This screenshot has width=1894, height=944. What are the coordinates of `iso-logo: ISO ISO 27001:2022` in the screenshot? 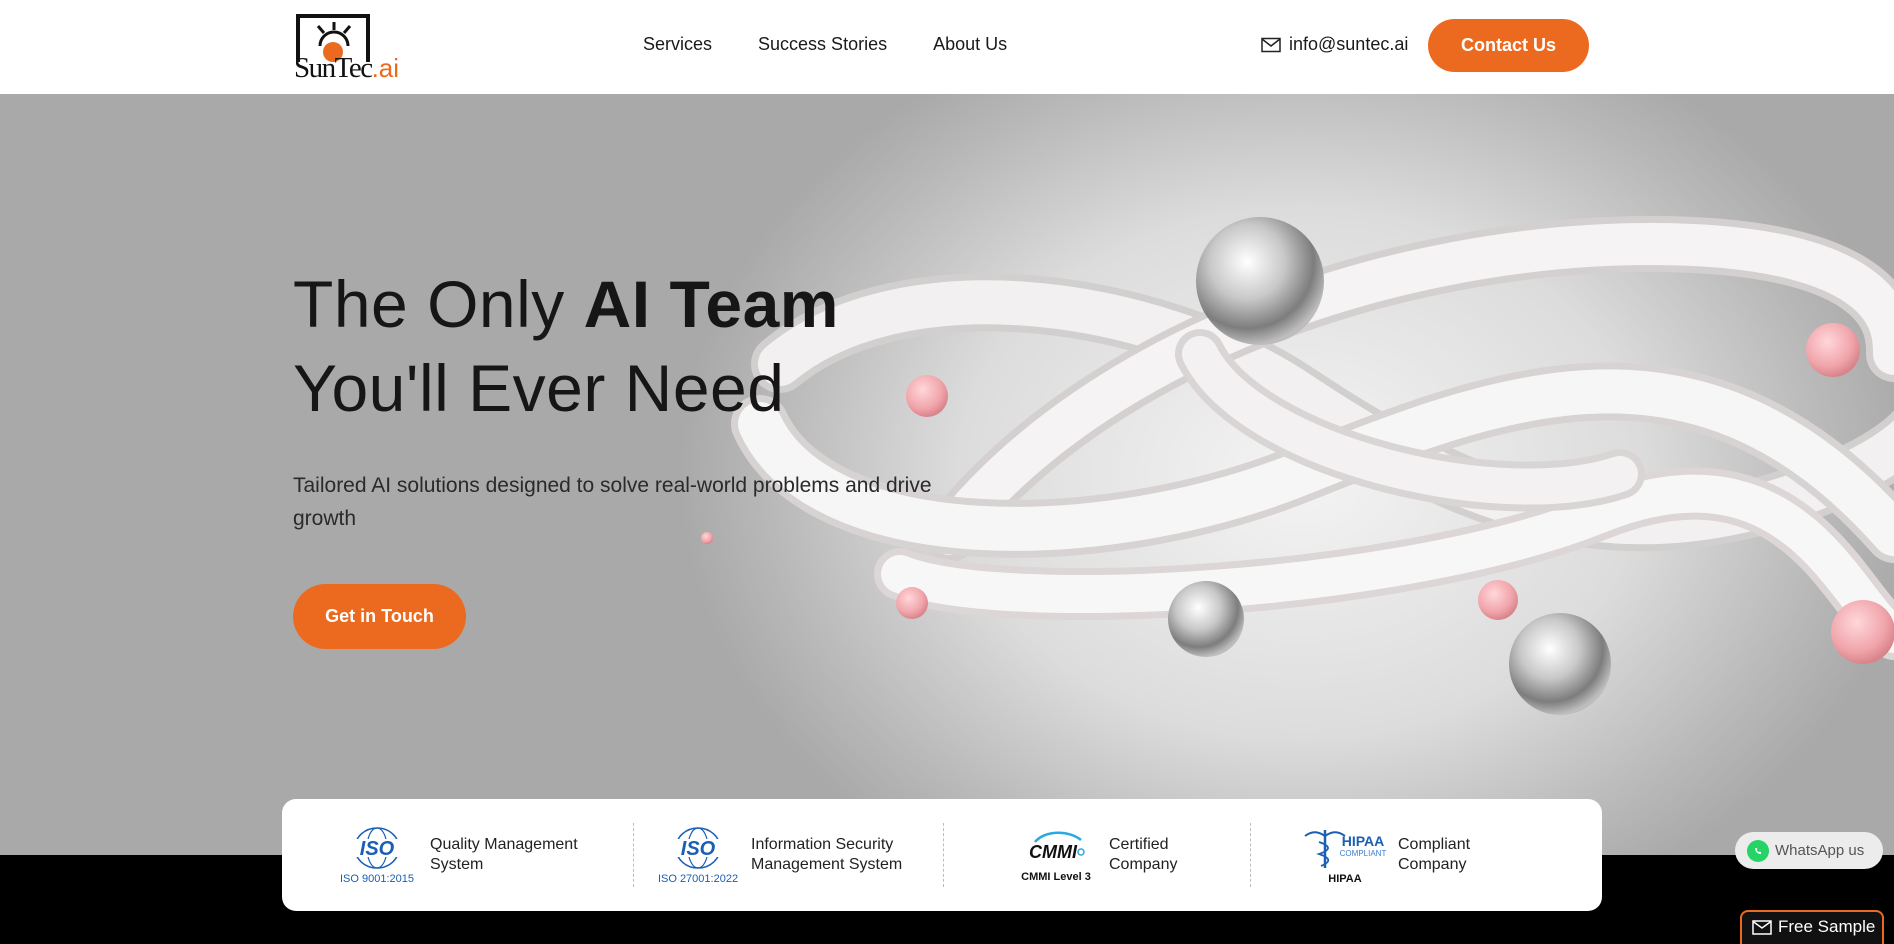 It's located at (698, 855).